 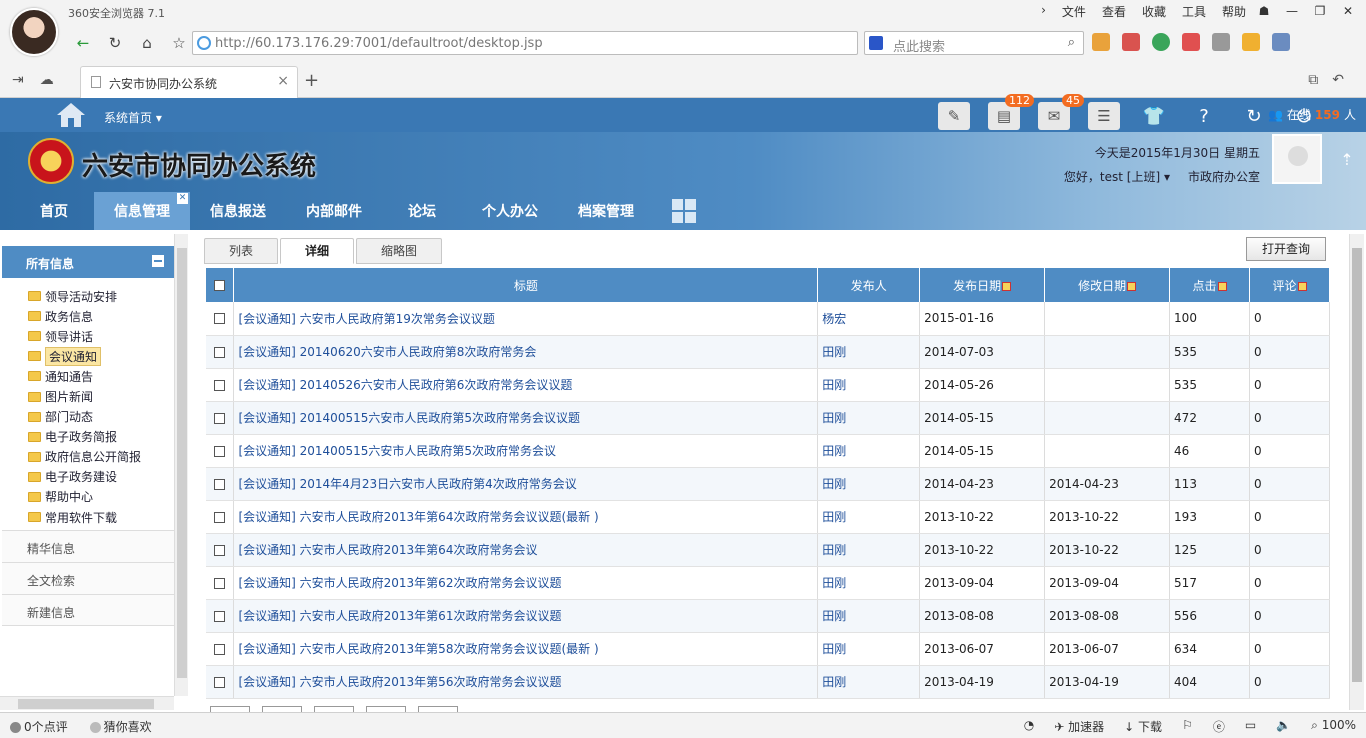 I want to click on row-title: [会议通知] 20140526六安市人民政府第6次政府常务会议议题, so click(x=526, y=385).